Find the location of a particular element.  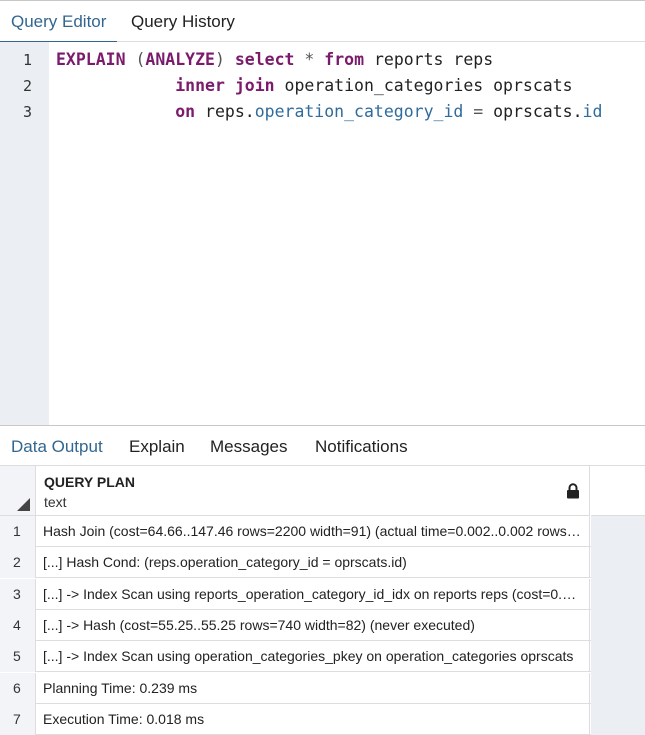

code-token: operation_category_id is located at coordinates (359, 111).